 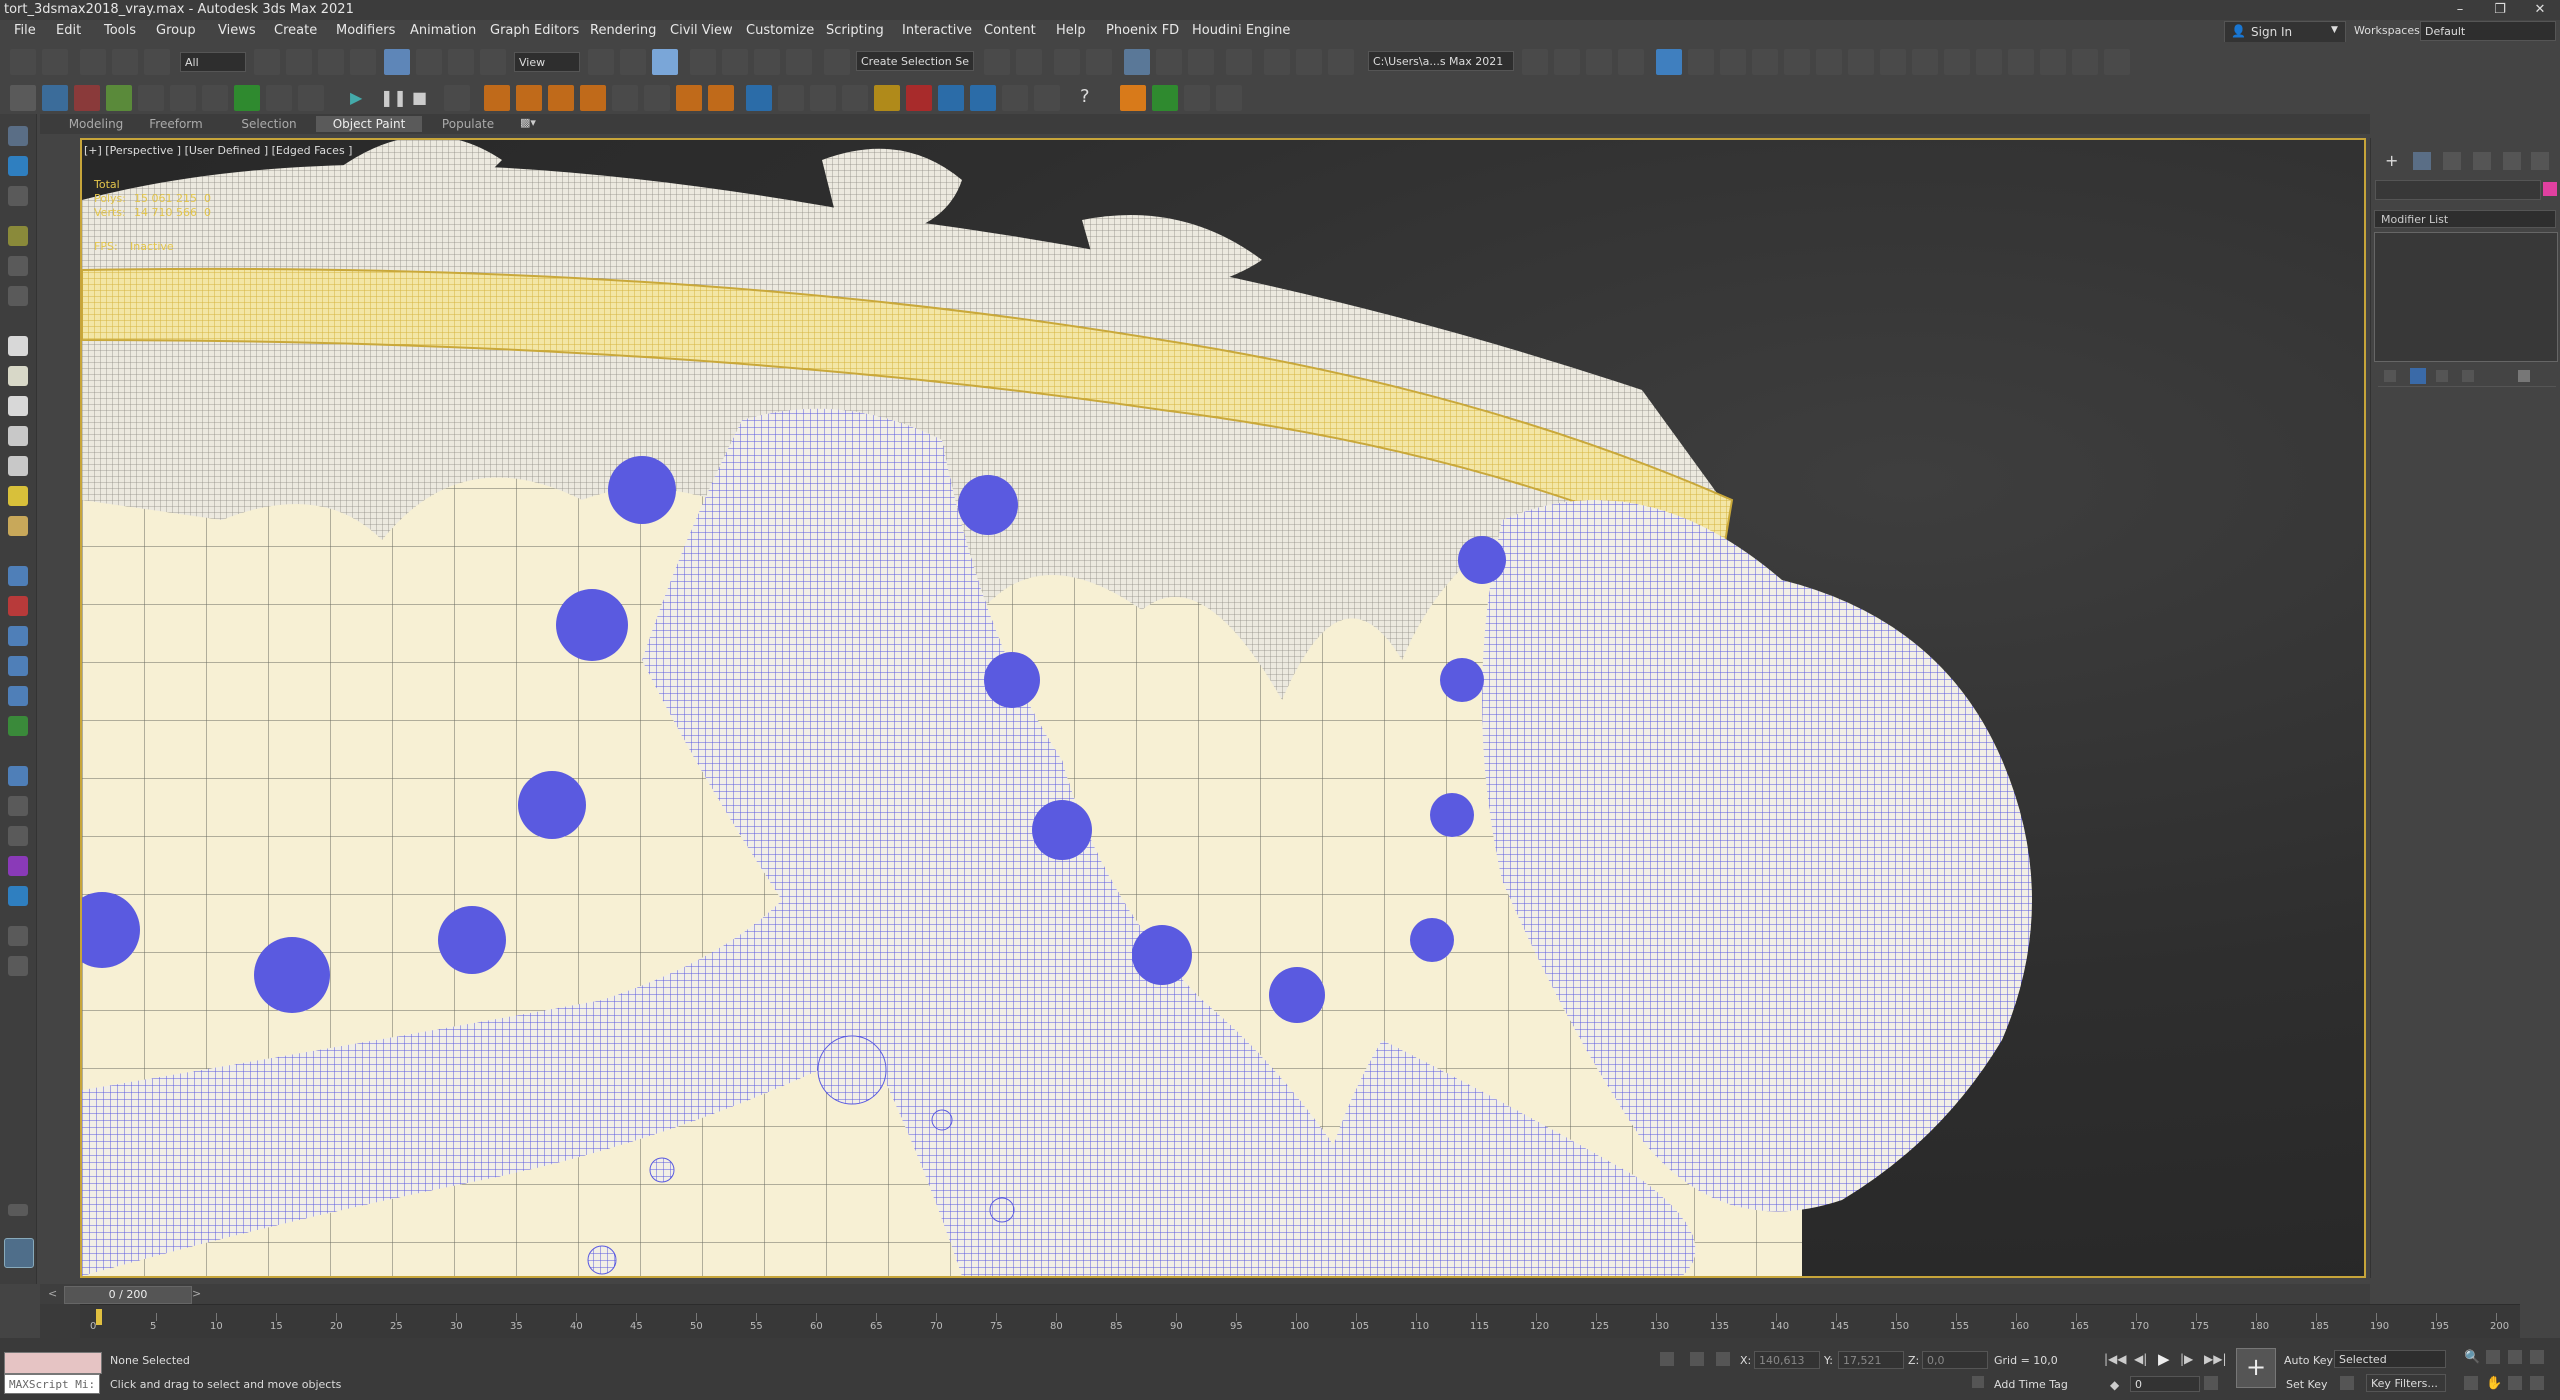 What do you see at coordinates (2390, 376) in the screenshot?
I see `pin-stack-icon` at bounding box center [2390, 376].